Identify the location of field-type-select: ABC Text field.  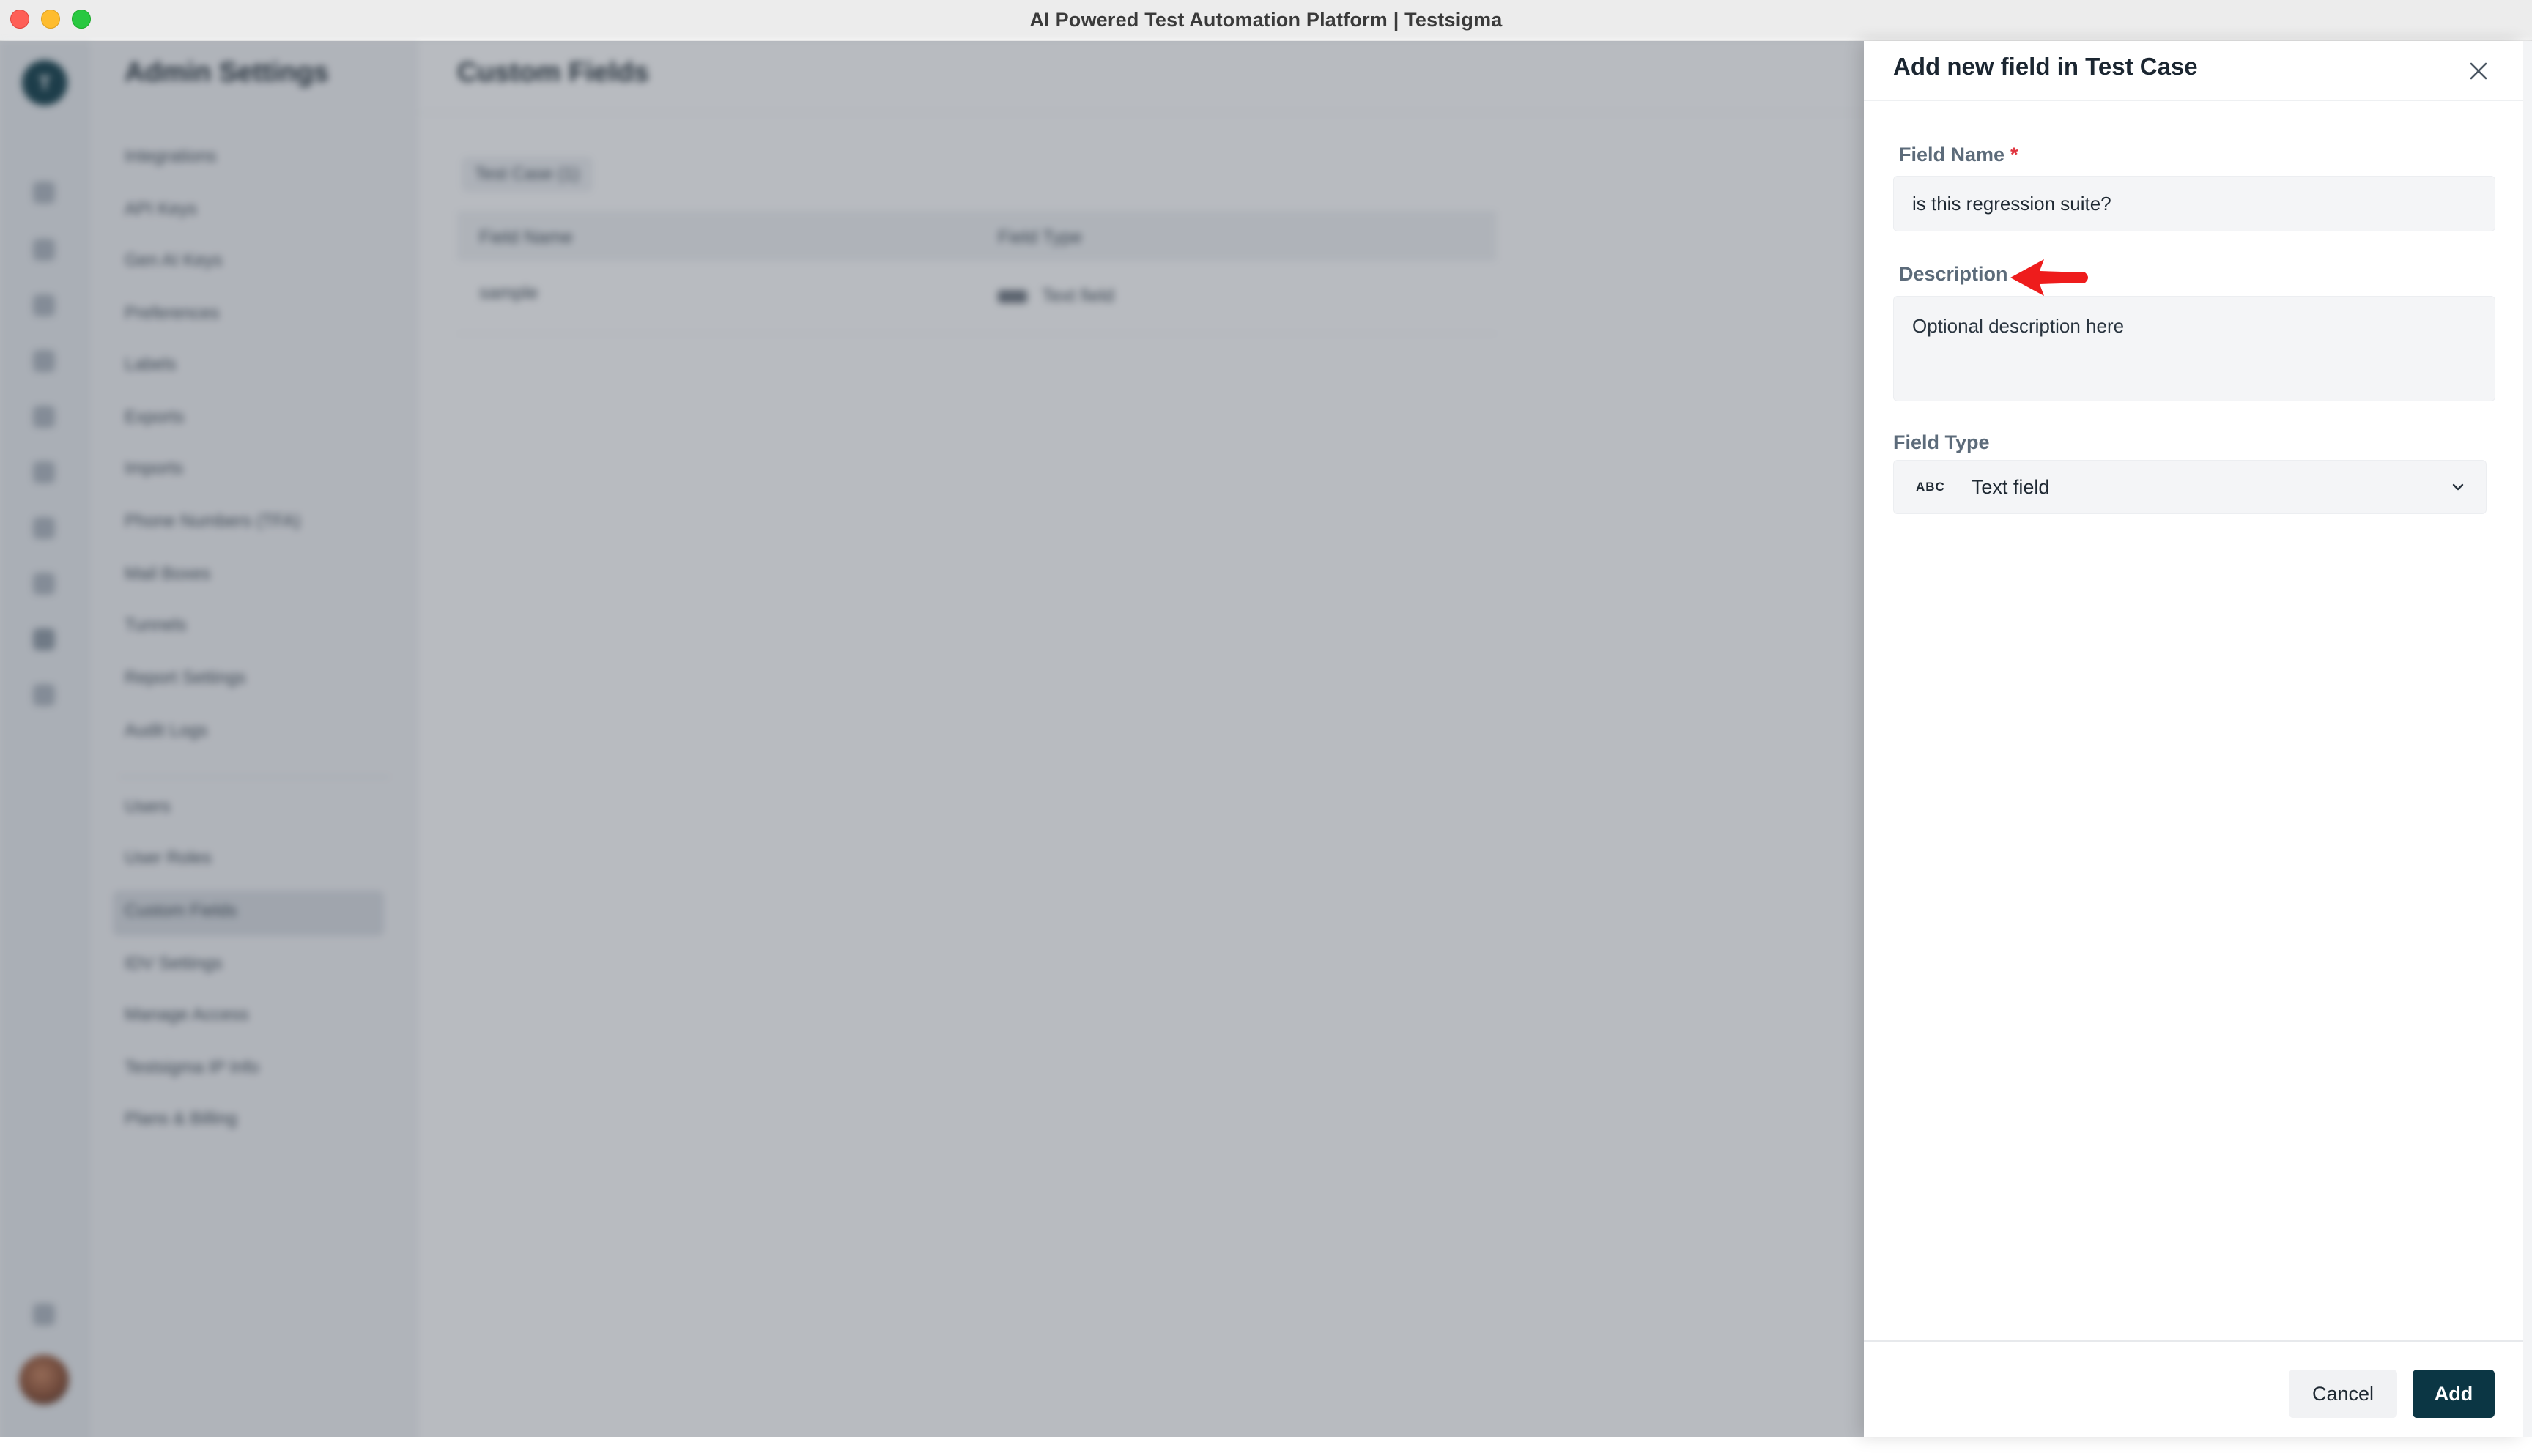
(2190, 487).